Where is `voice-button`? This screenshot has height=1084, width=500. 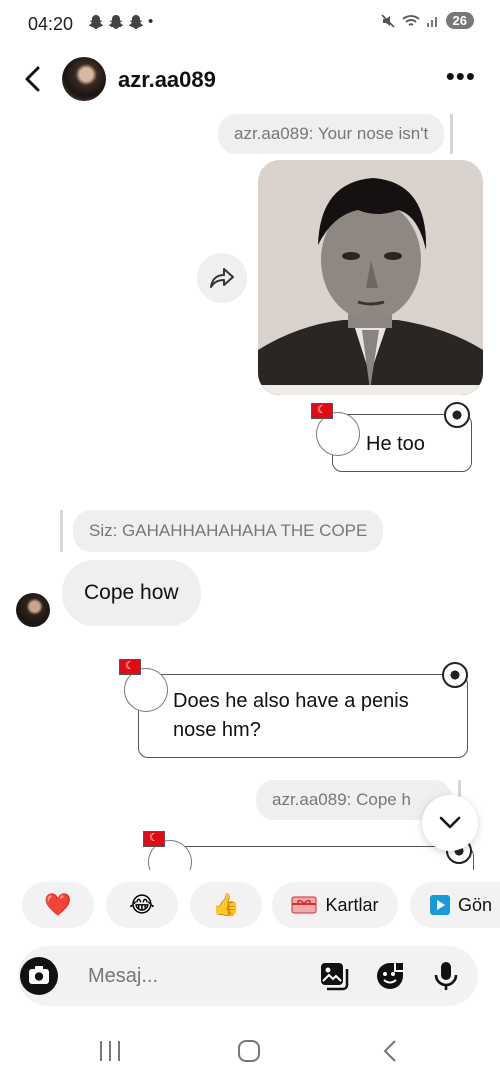 voice-button is located at coordinates (446, 976).